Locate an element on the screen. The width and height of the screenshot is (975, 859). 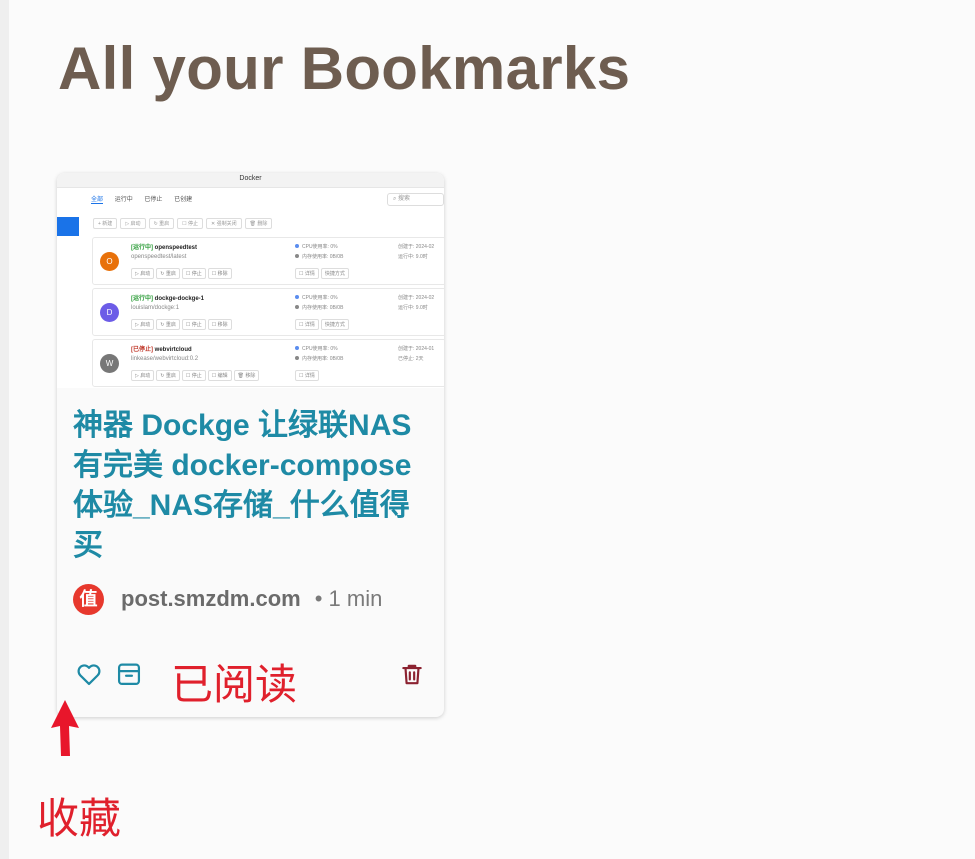
thumb-toolbar-button: + 新建 is located at coordinates (105, 223).